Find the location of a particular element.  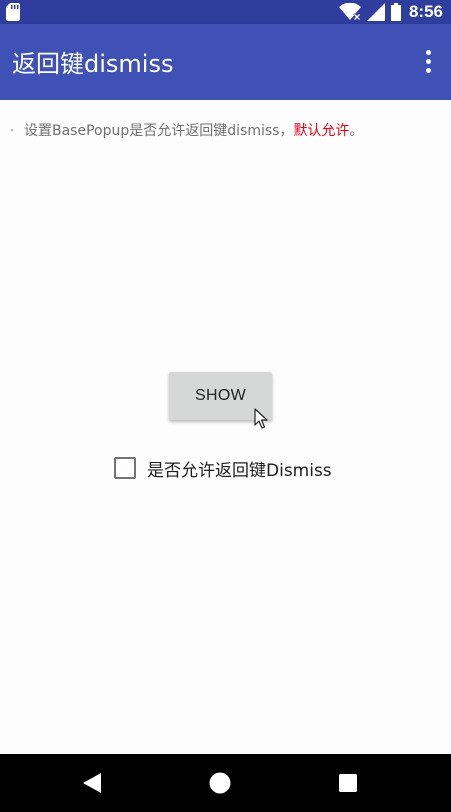

battery-icon is located at coordinates (395, 12).